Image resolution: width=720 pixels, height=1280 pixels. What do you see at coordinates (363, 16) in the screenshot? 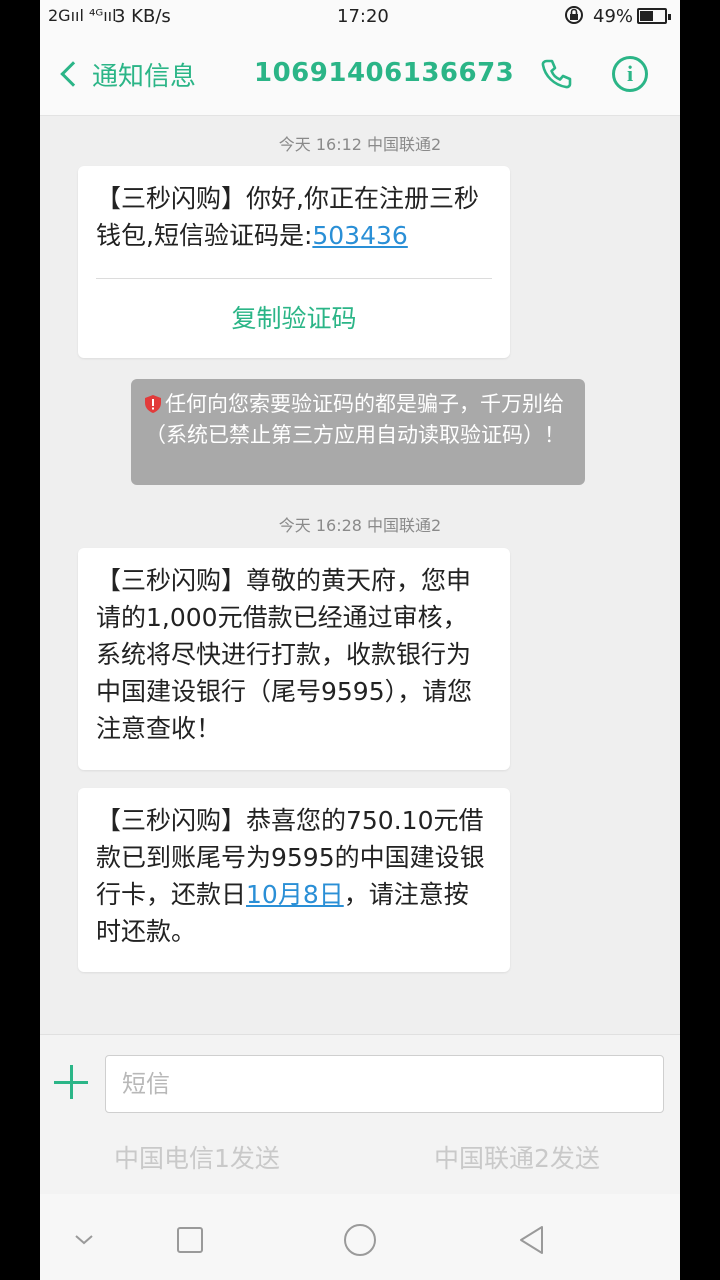
I see `clock: 17:20` at bounding box center [363, 16].